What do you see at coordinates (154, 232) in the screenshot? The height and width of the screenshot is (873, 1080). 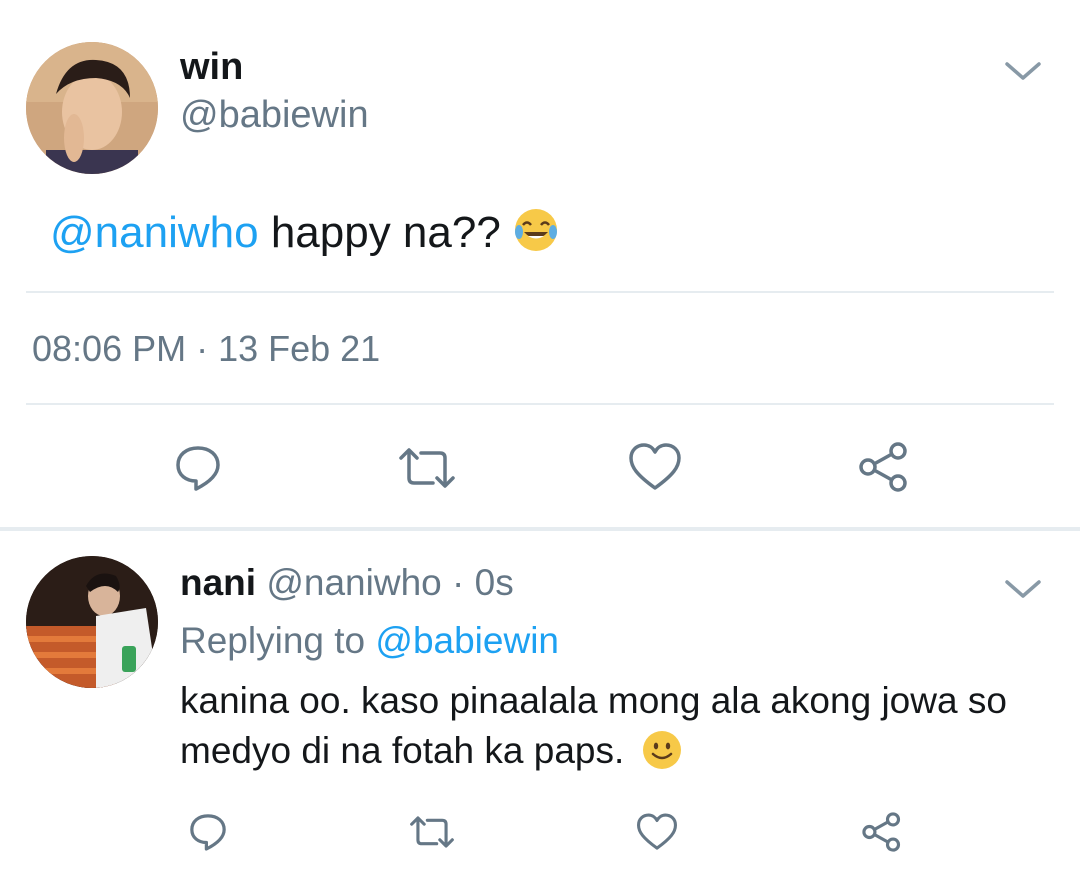 I see `mention-link: @naniwho` at bounding box center [154, 232].